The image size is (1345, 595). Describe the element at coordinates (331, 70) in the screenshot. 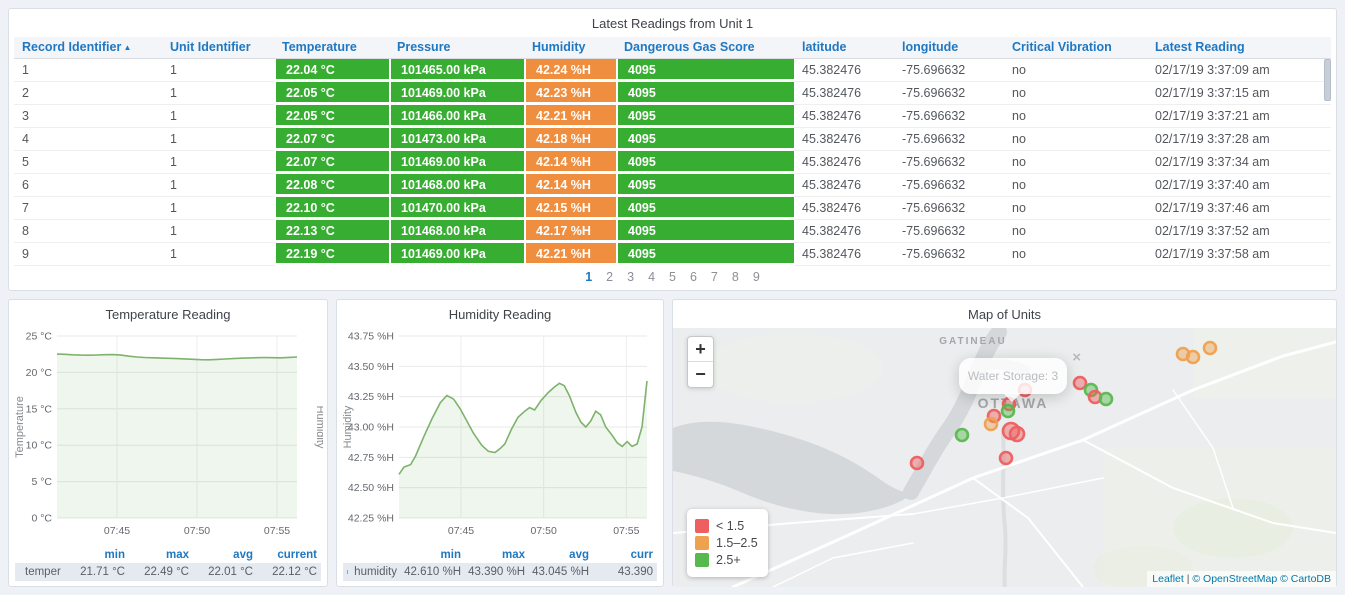

I see `table-cell: 22.04 °C` at that location.